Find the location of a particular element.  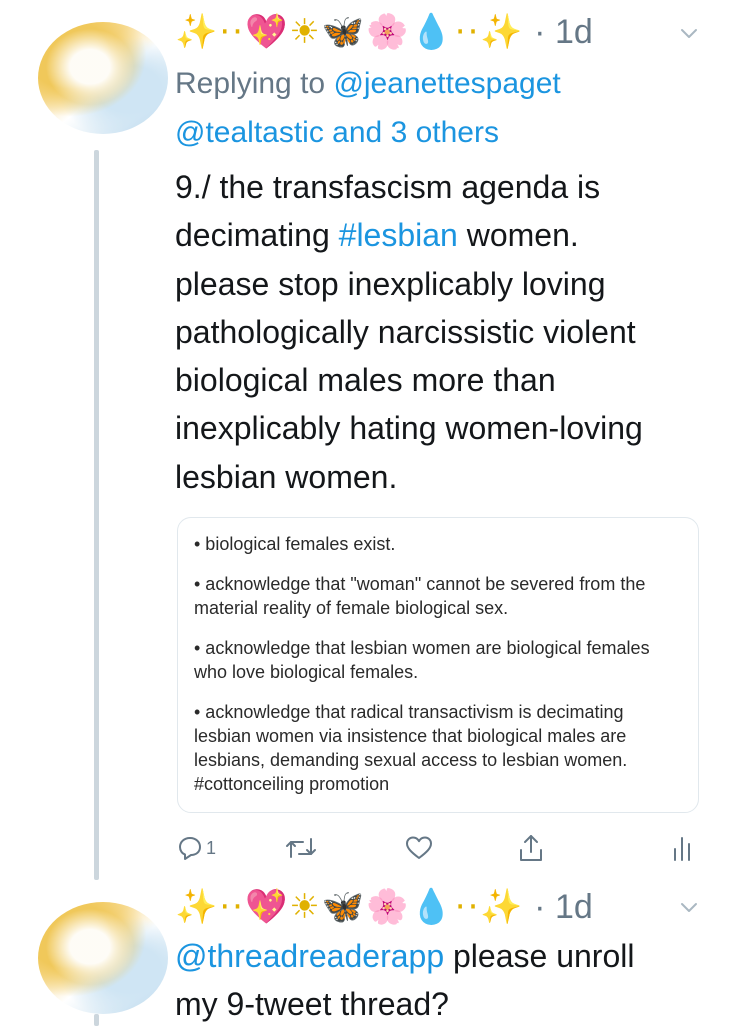

replying-to: Replying to @jeanettespaget is located at coordinates (368, 84).